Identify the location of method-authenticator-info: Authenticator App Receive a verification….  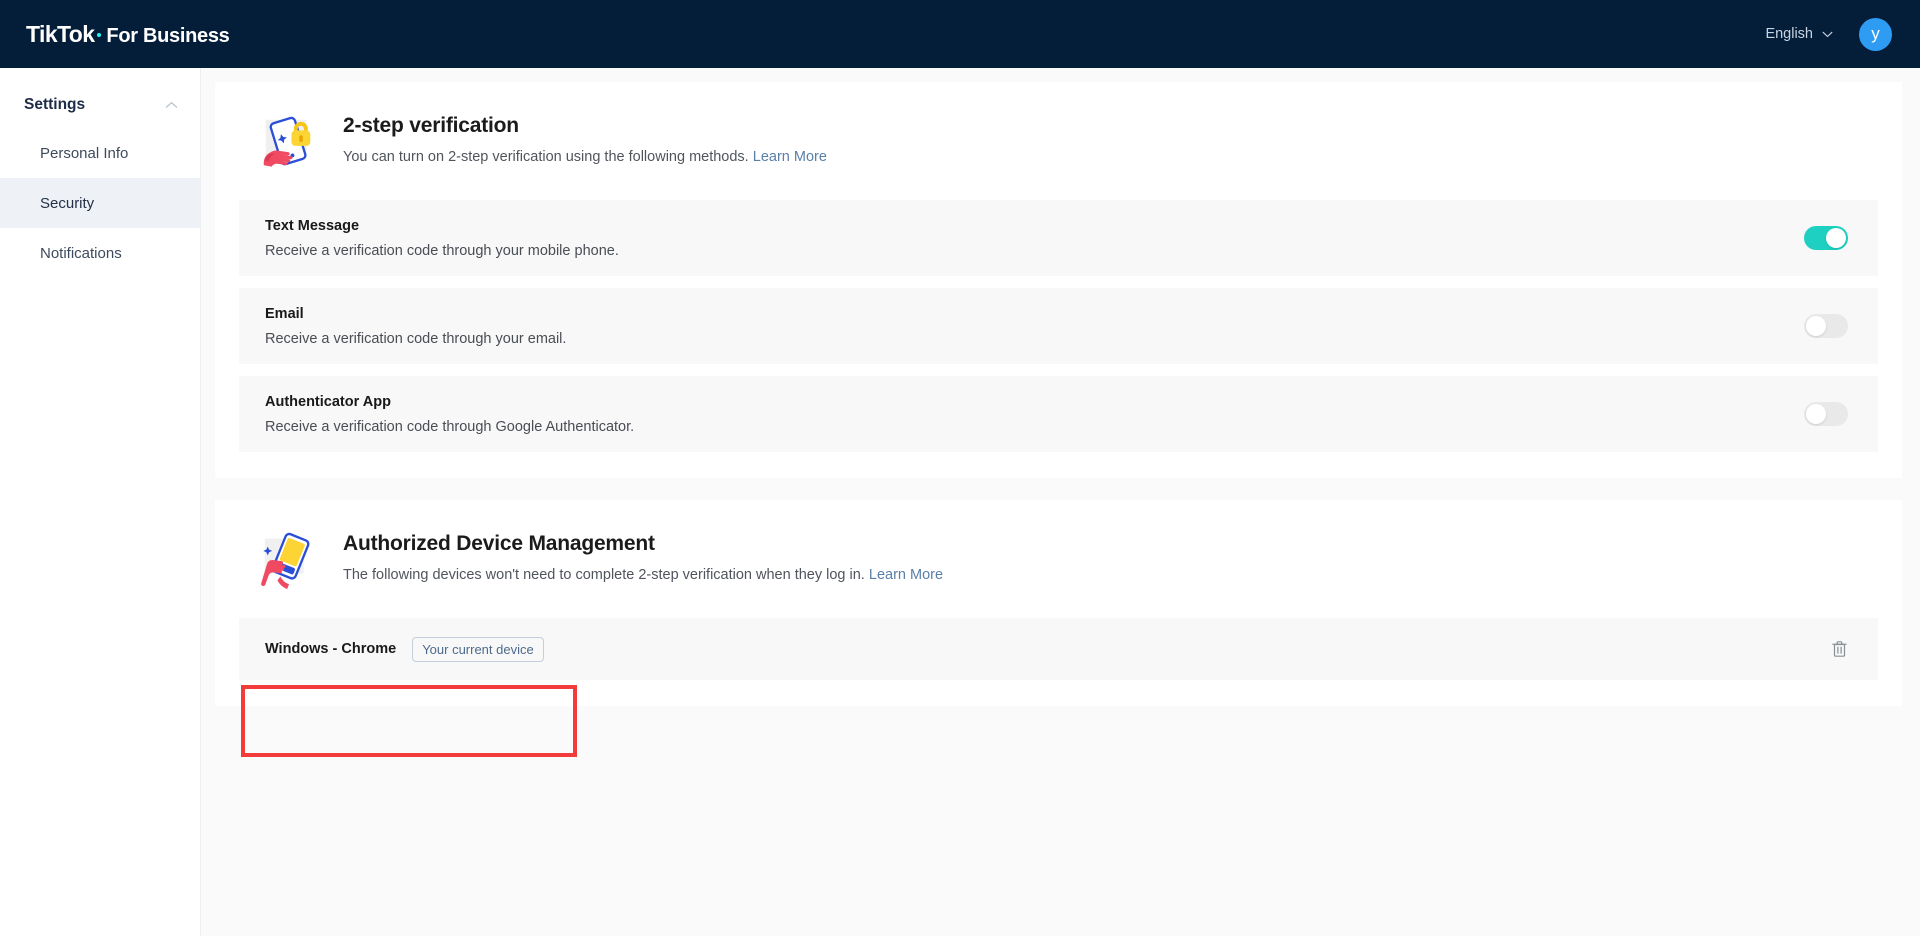
(449, 414).